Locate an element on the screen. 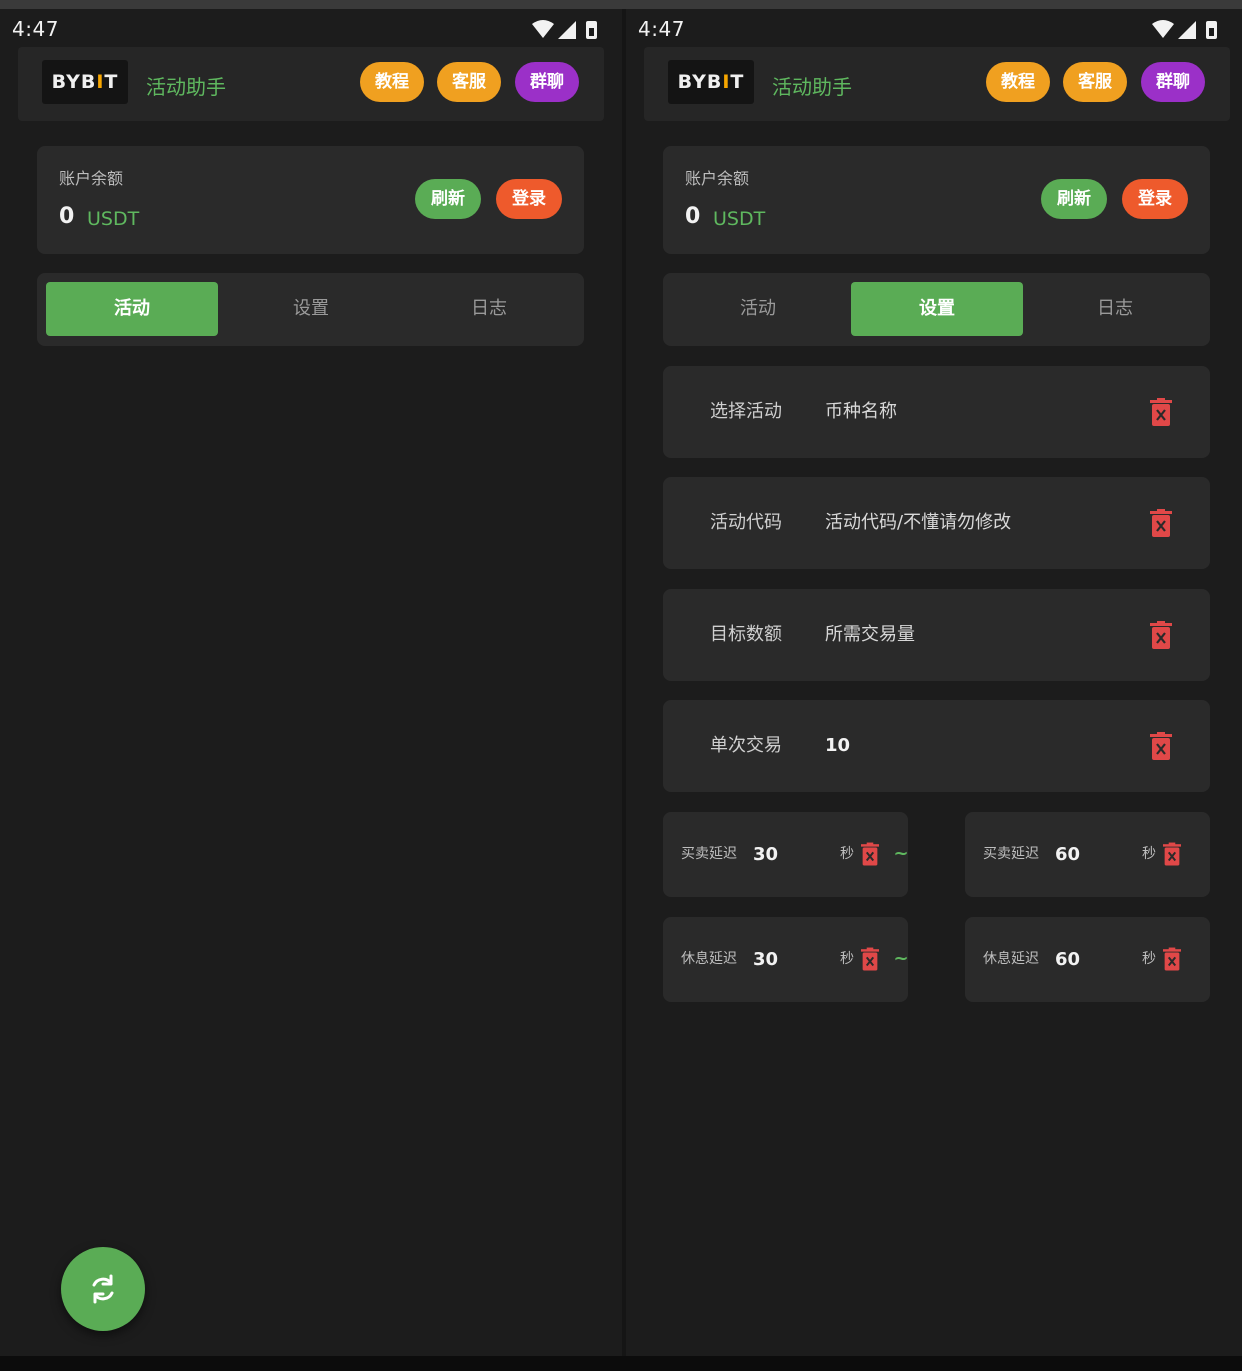 This screenshot has width=1242, height=1371. setting-input: 10 is located at coordinates (837, 746).